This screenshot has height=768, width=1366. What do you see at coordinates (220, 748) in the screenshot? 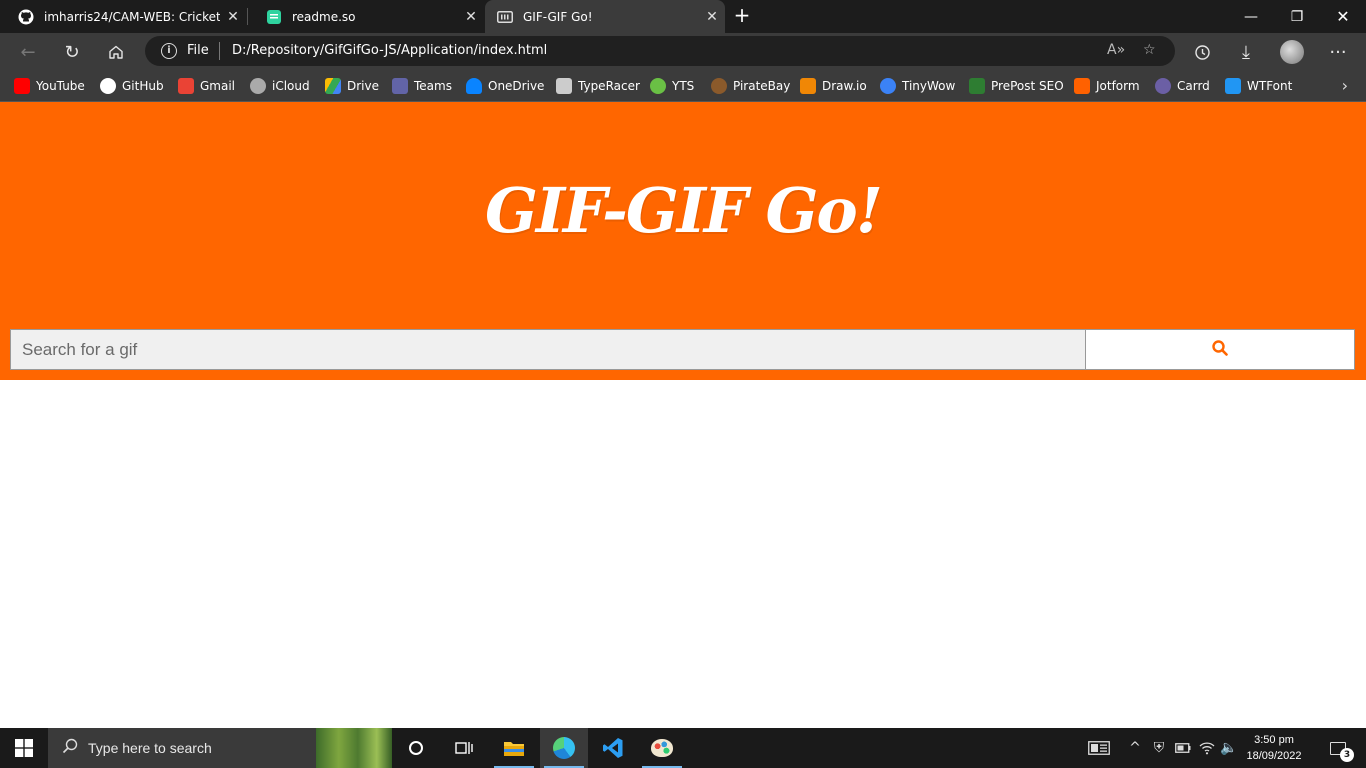
I see `taskbar-search-box: Type here to search` at bounding box center [220, 748].